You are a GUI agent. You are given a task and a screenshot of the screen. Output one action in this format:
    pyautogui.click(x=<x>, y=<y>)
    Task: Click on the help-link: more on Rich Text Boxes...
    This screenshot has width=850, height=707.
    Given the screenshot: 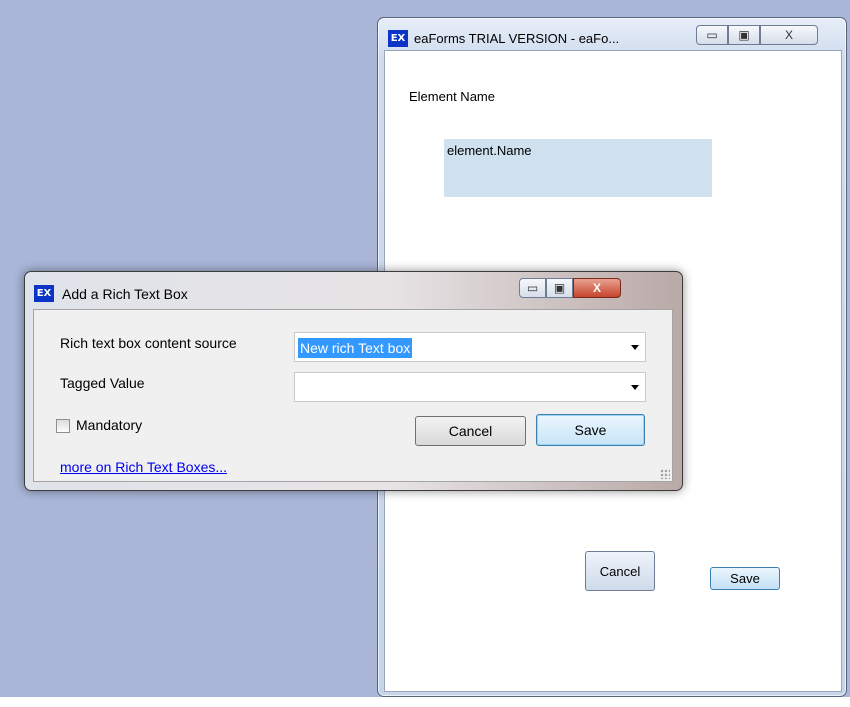 What is the action you would take?
    pyautogui.click(x=143, y=467)
    